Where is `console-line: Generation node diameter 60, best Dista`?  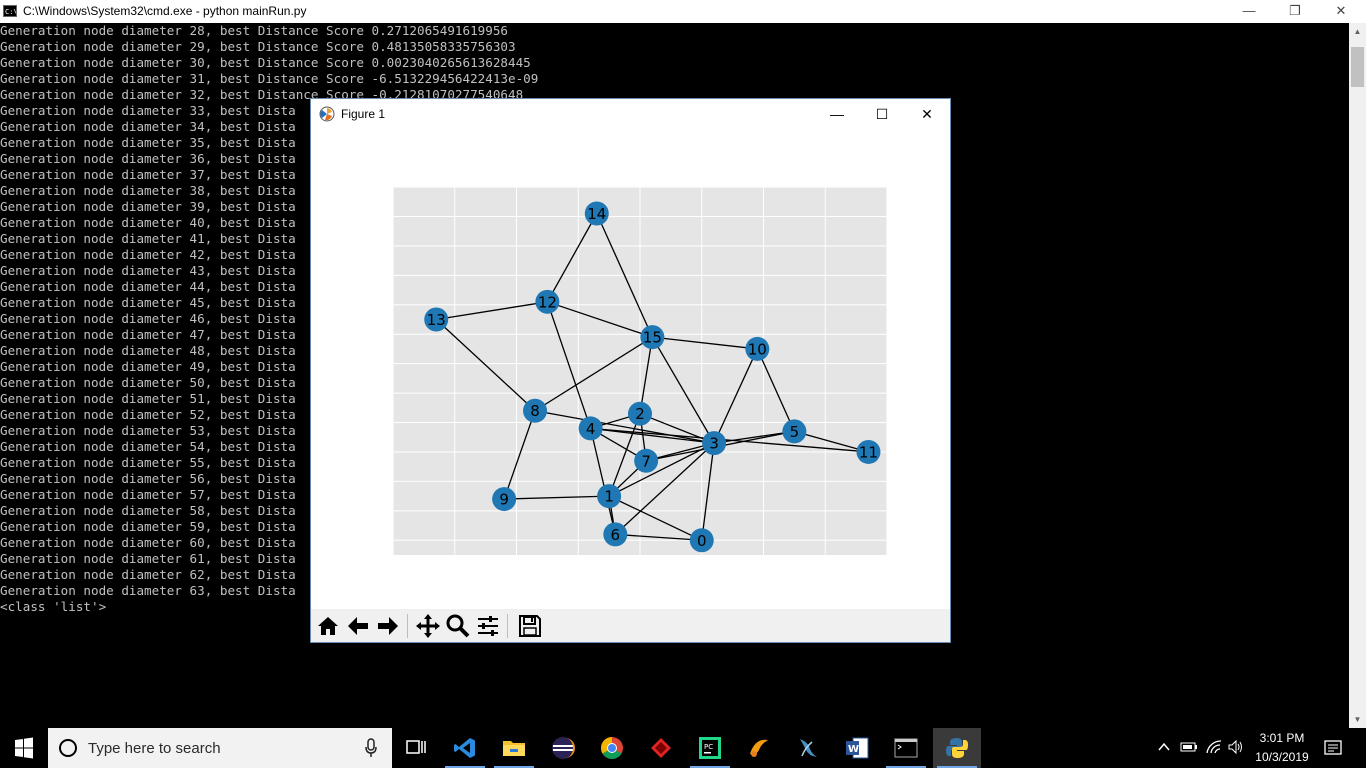
console-line: Generation node diameter 60, best Dista is located at coordinates (148, 542).